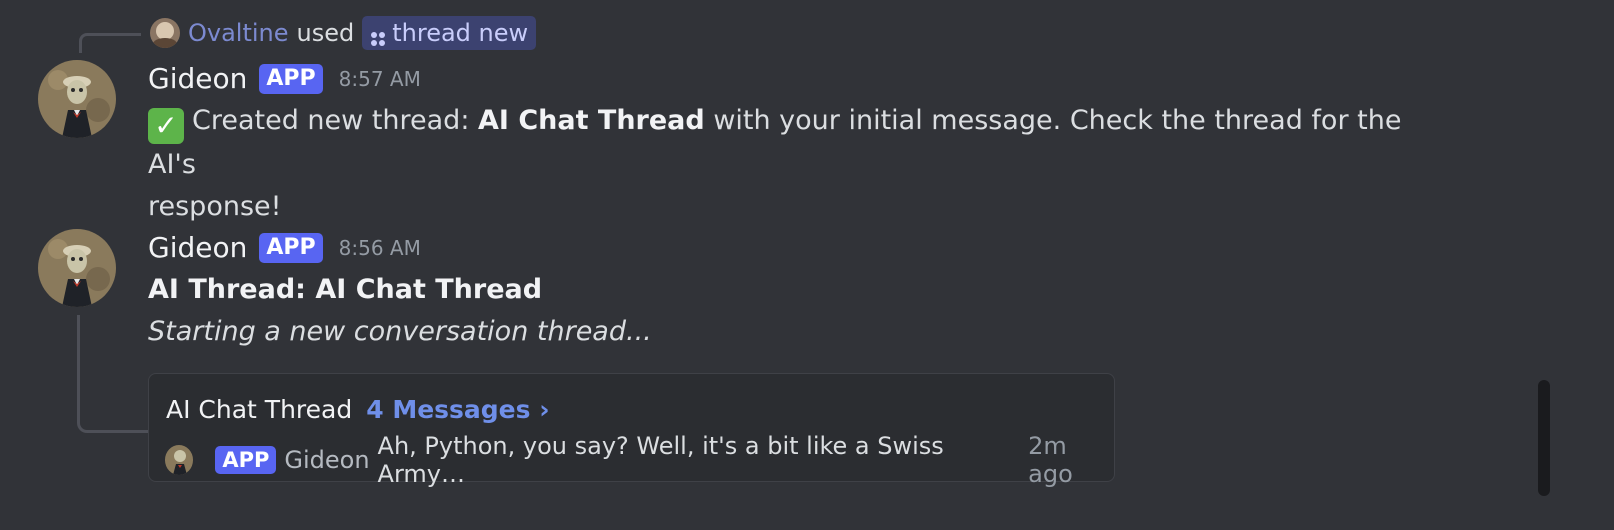 The width and height of the screenshot is (1614, 530). What do you see at coordinates (380, 248) in the screenshot?
I see `timestamp: 8:56 AM` at bounding box center [380, 248].